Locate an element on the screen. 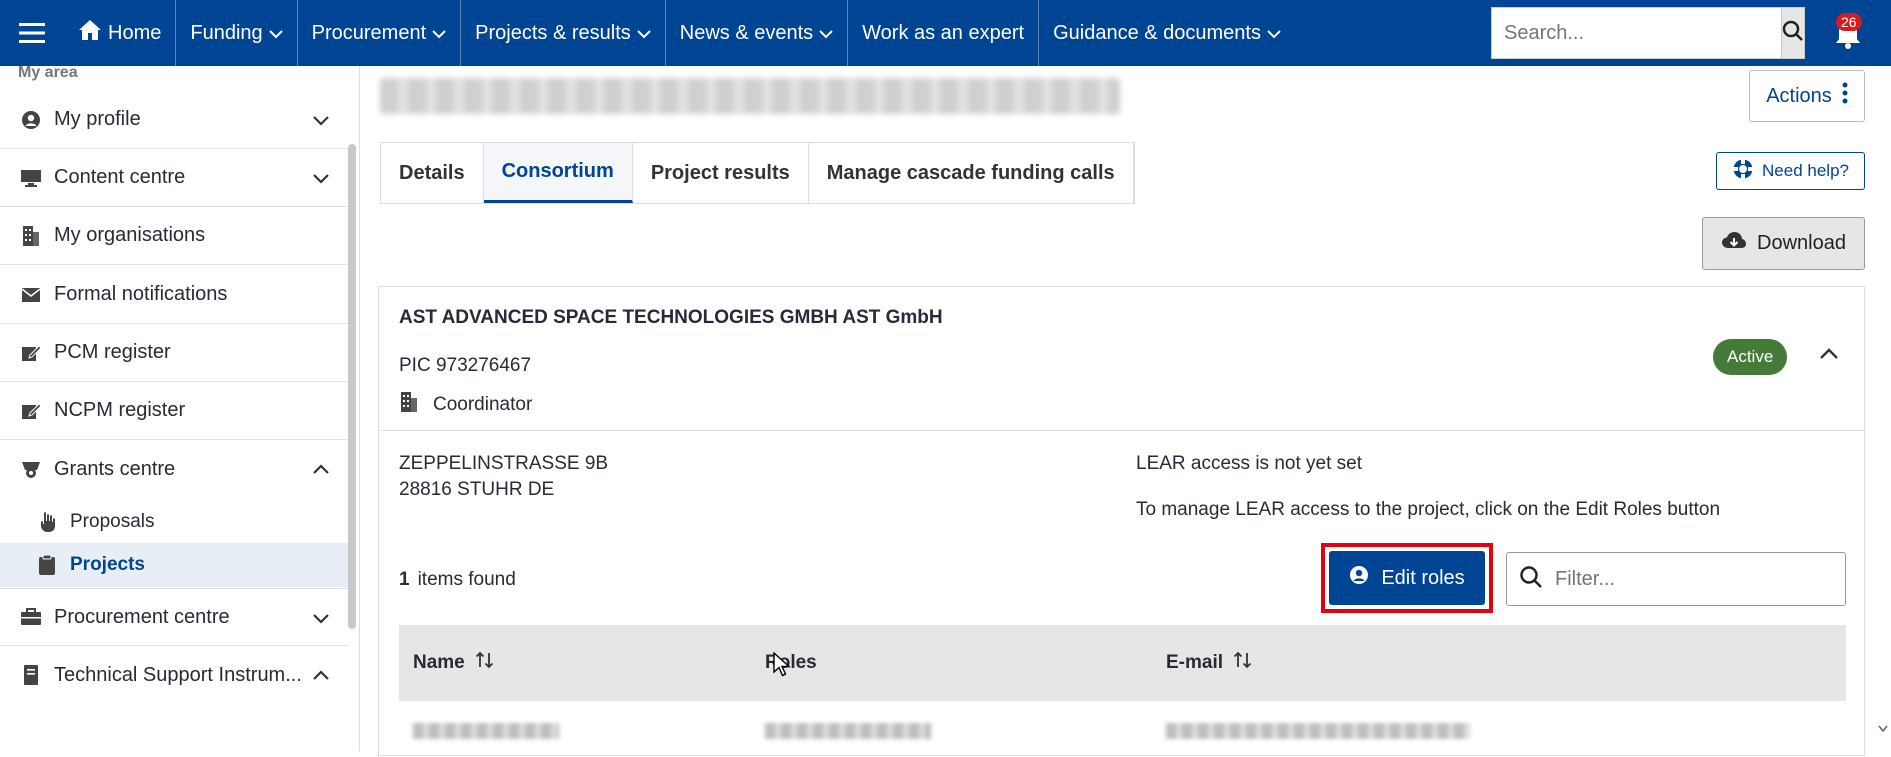 Image resolution: width=1891 pixels, height=757 pixels. sidebar-item-label: My organisations is located at coordinates (130, 235).